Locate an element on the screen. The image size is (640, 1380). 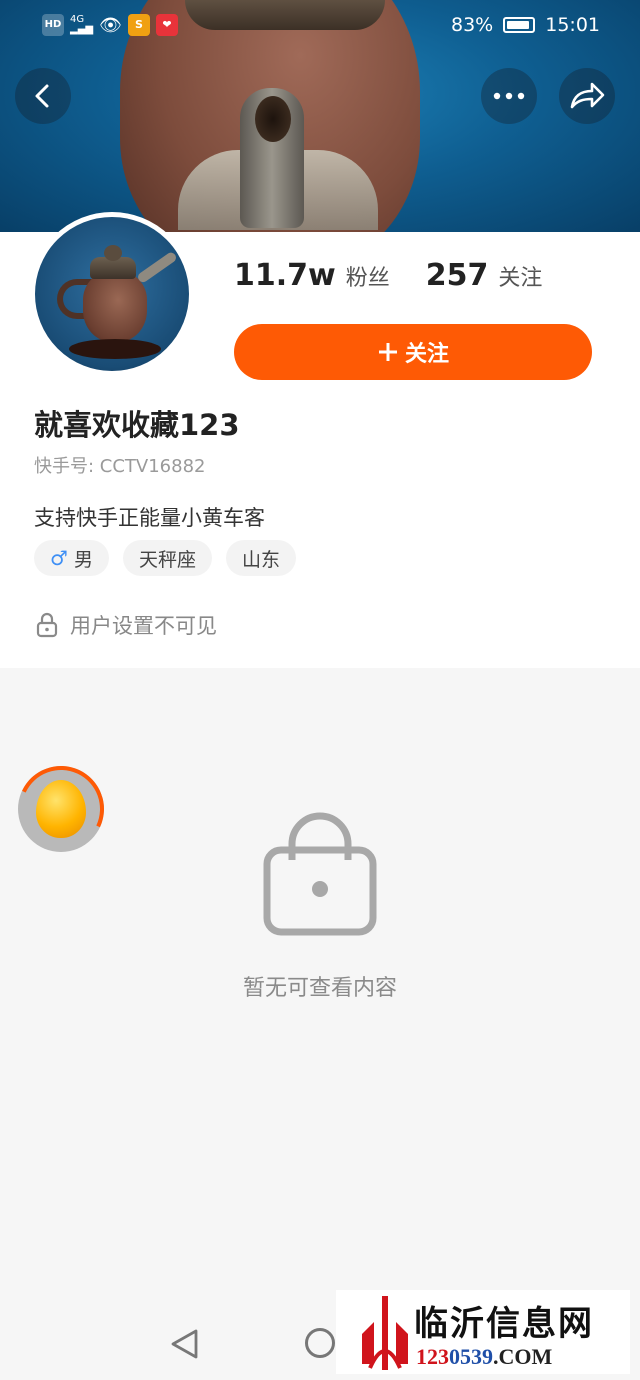
following-count: 257 is located at coordinates (457, 275).